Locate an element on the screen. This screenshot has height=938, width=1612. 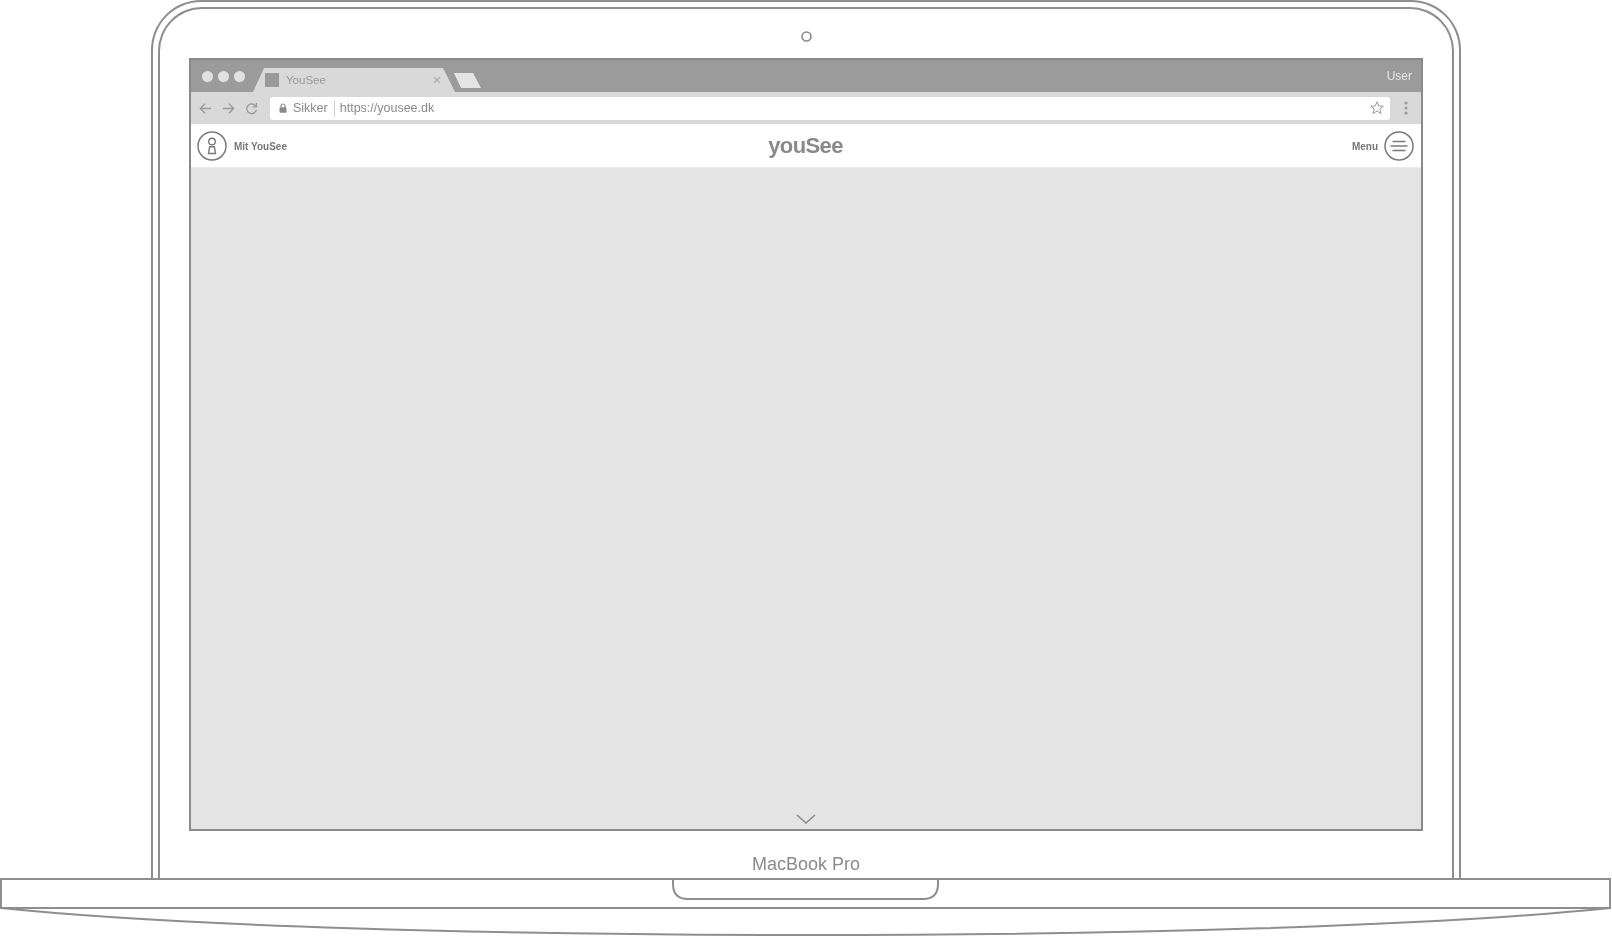
forward-arrow-icon is located at coordinates (228, 108).